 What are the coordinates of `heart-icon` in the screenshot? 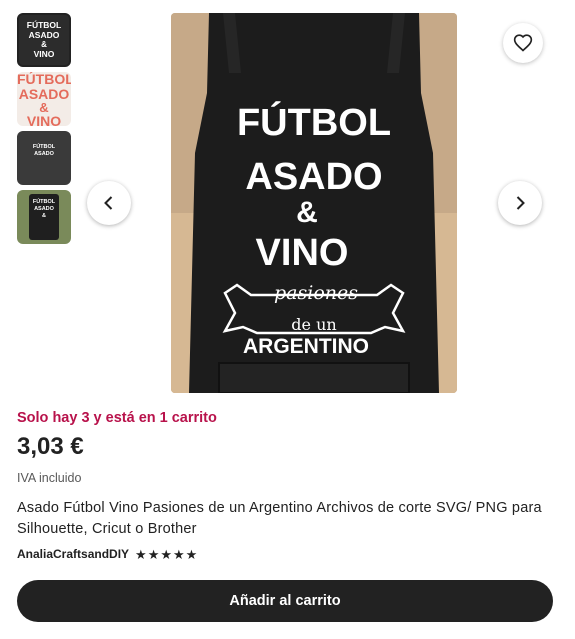 It's located at (523, 43).